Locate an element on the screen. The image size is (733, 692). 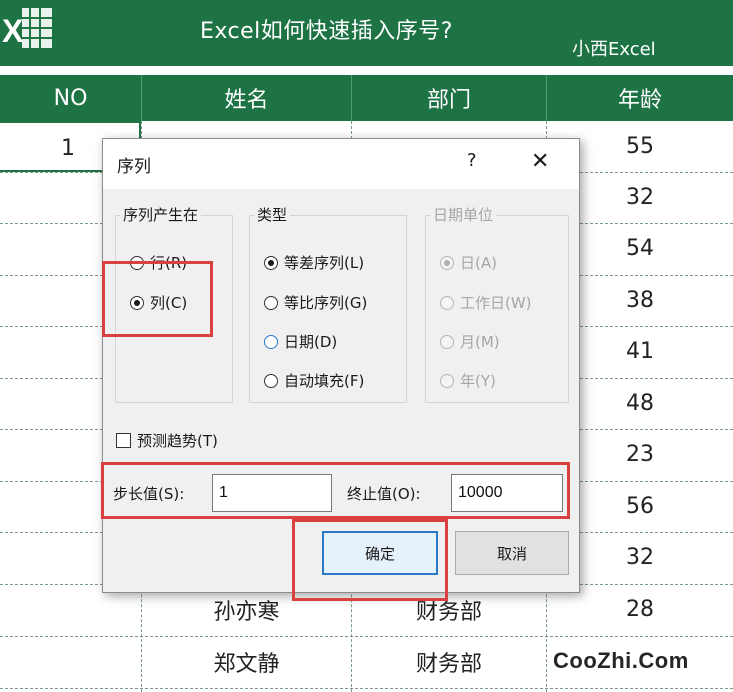
radio-label: 等差序列(L) is located at coordinates (324, 263).